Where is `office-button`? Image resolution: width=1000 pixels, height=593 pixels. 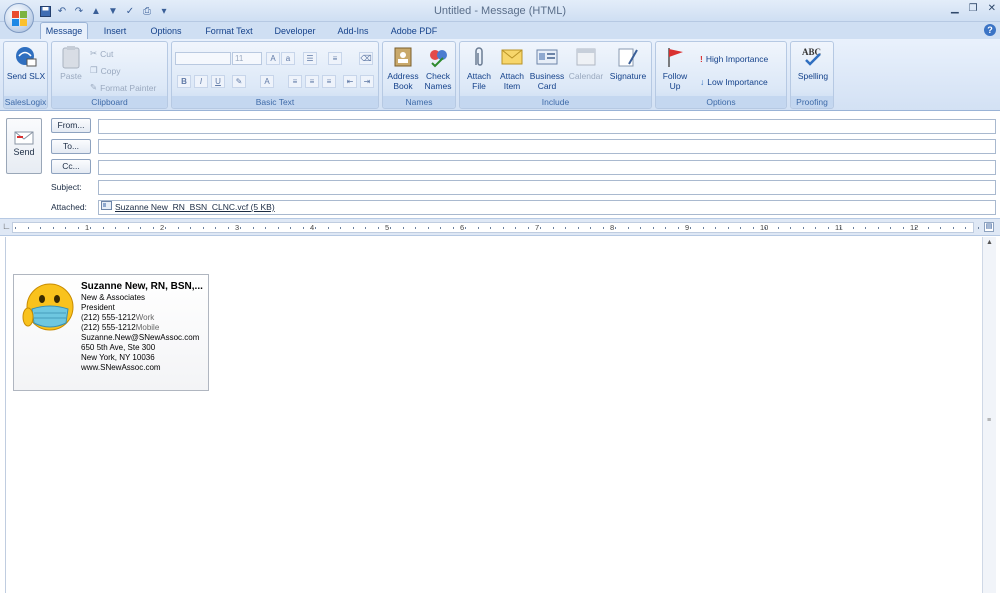
office-button is located at coordinates (19, 18).